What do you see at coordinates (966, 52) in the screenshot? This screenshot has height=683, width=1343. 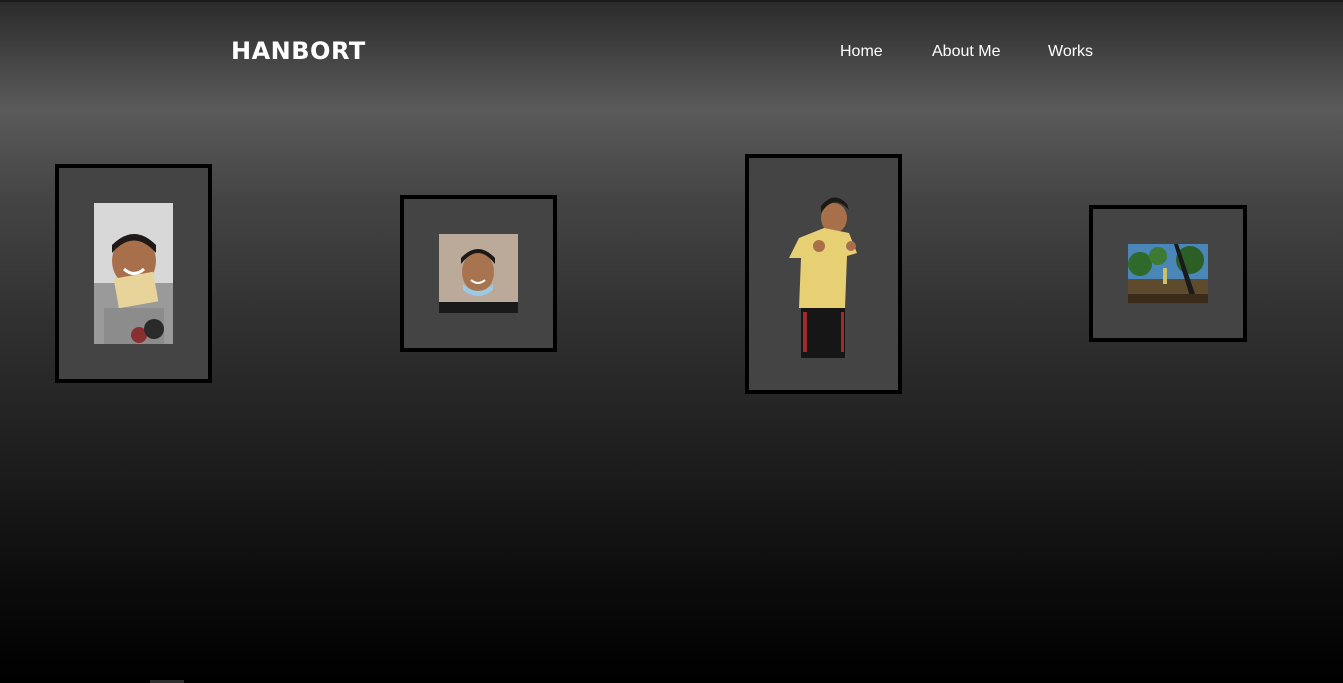 I see `nav-link-about-me: About Me` at bounding box center [966, 52].